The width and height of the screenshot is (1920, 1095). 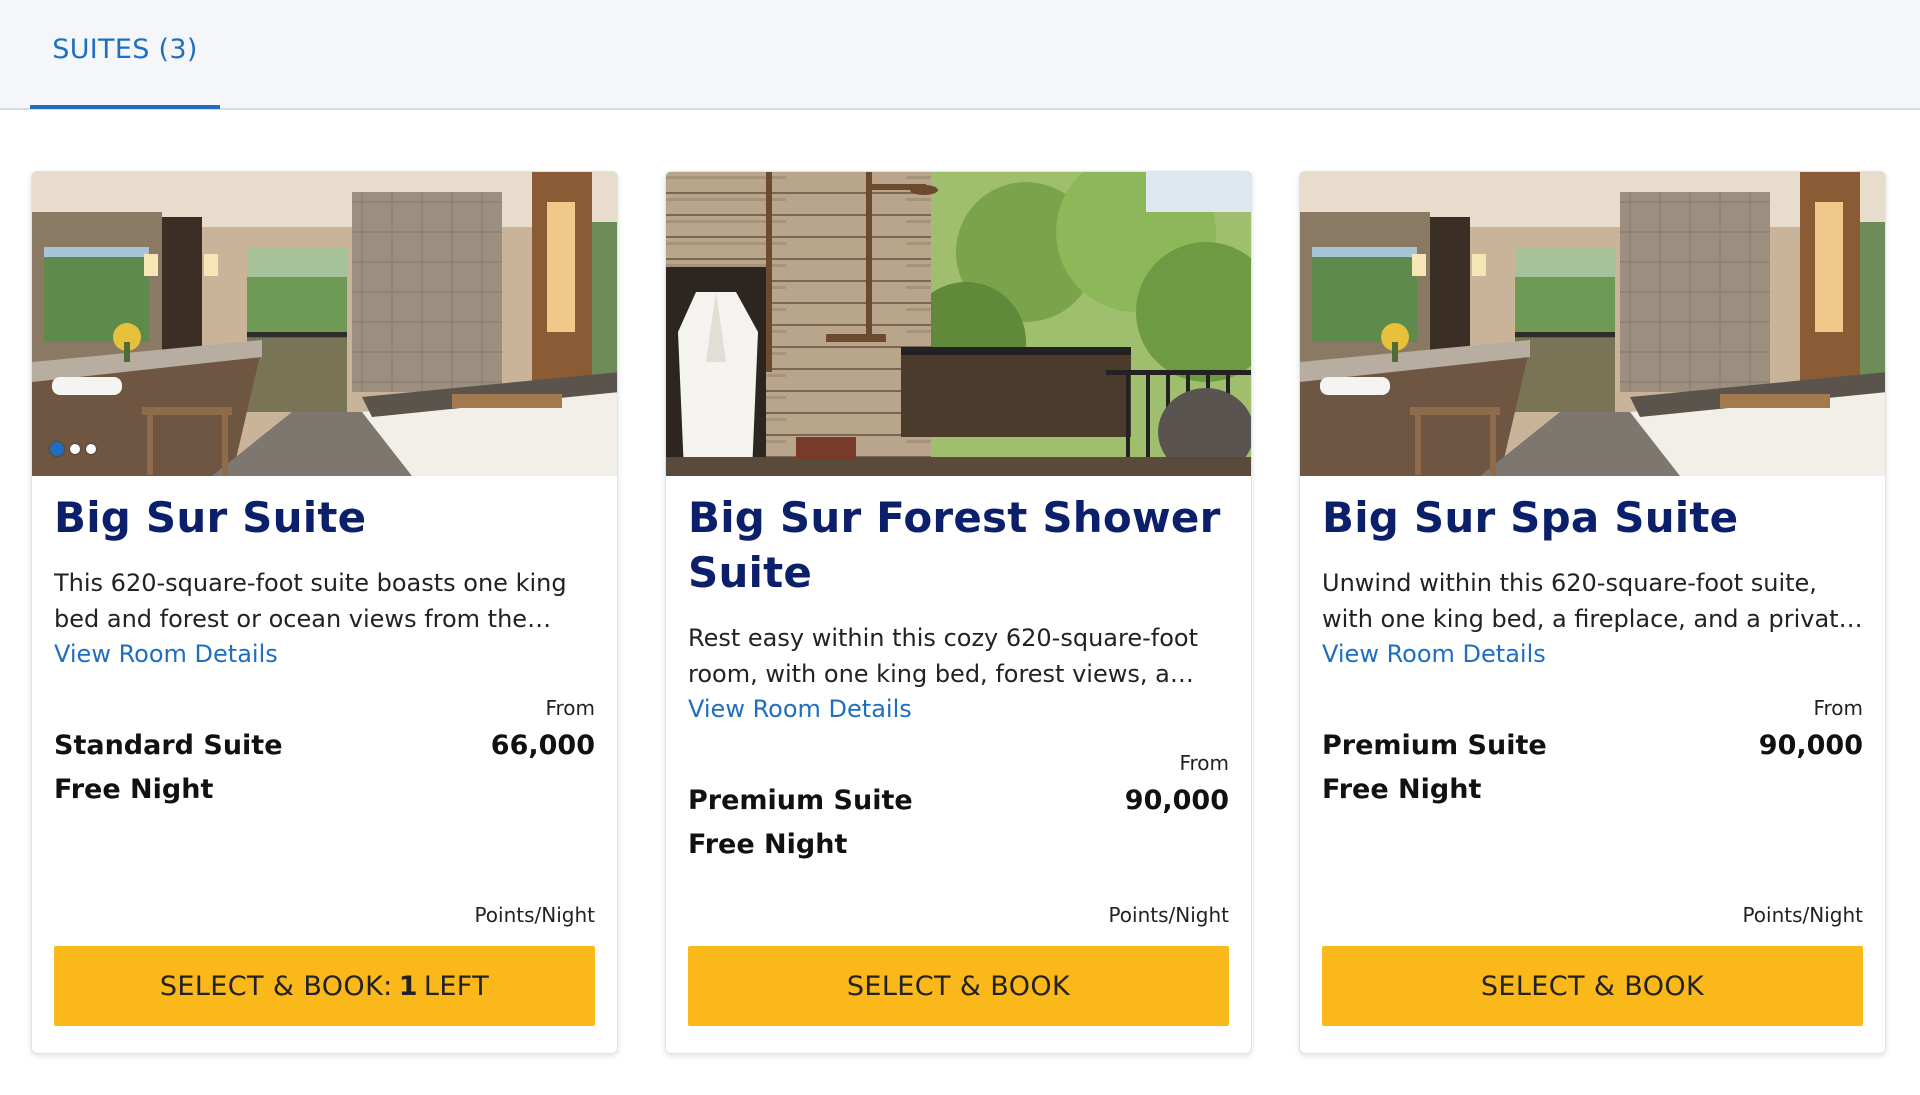 I want to click on points-price: 66,000, so click(x=542, y=745).